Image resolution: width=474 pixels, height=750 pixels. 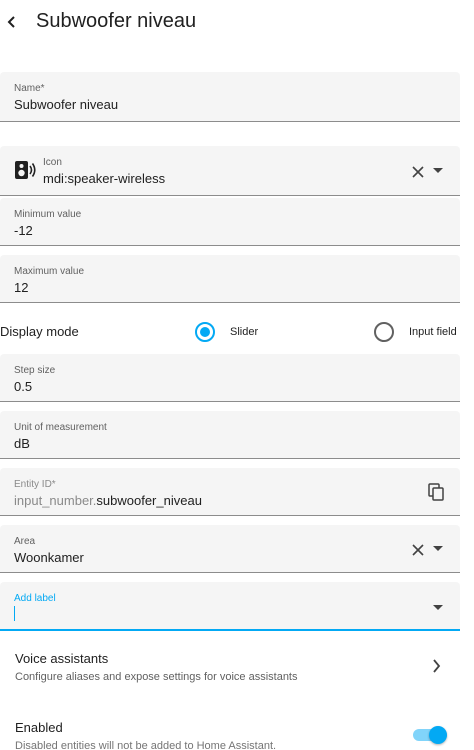 I want to click on slider-radio-label: Slider, so click(x=244, y=332).